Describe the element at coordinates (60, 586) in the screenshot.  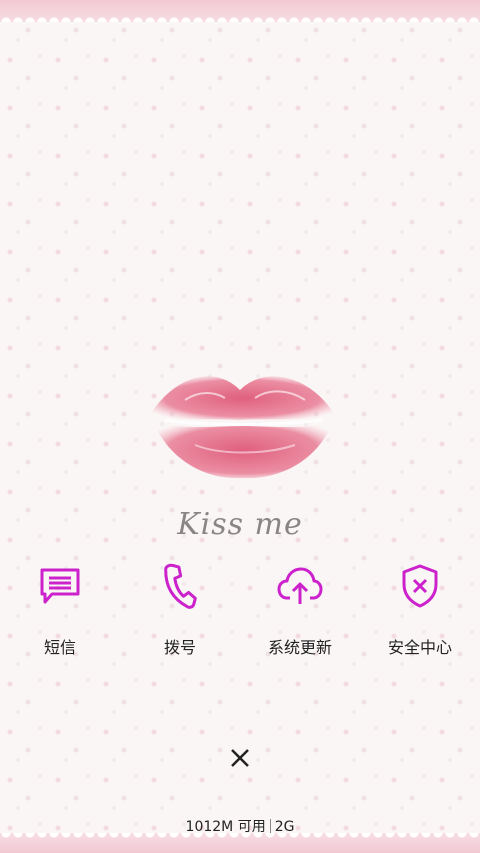
I see `message-icon` at that location.